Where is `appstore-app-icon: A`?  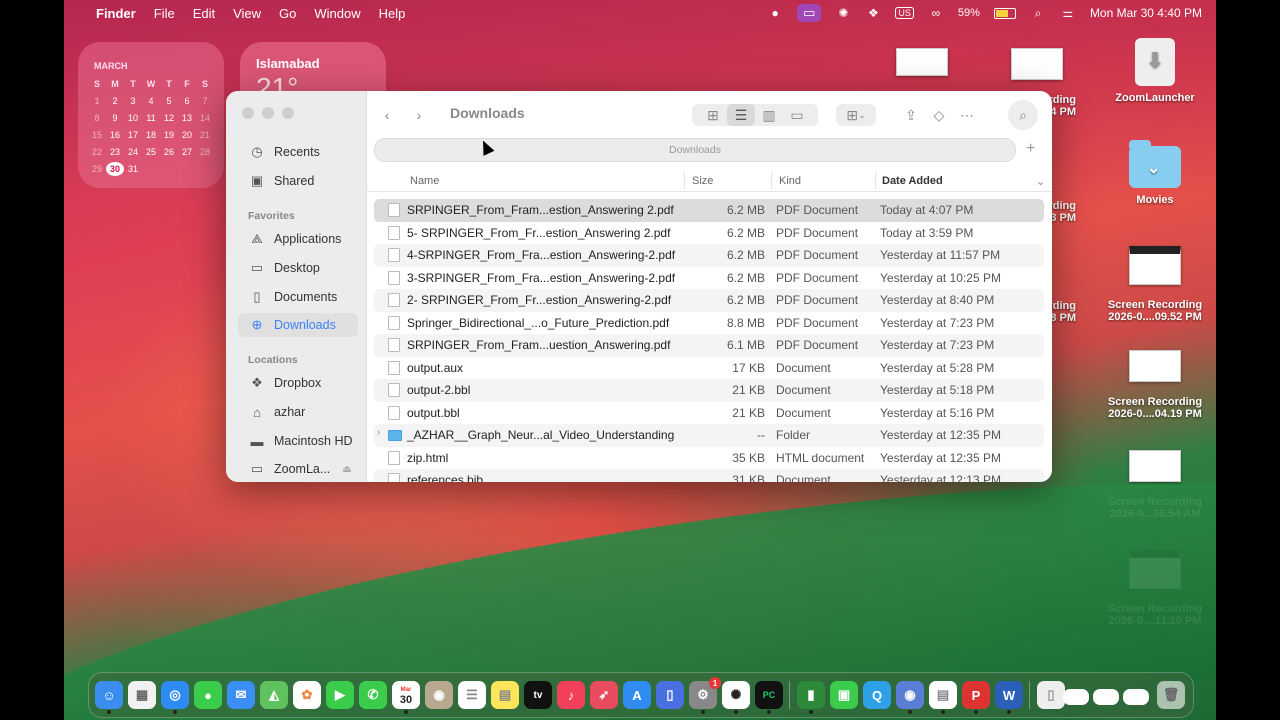
appstore-app-icon: A is located at coordinates (637, 695).